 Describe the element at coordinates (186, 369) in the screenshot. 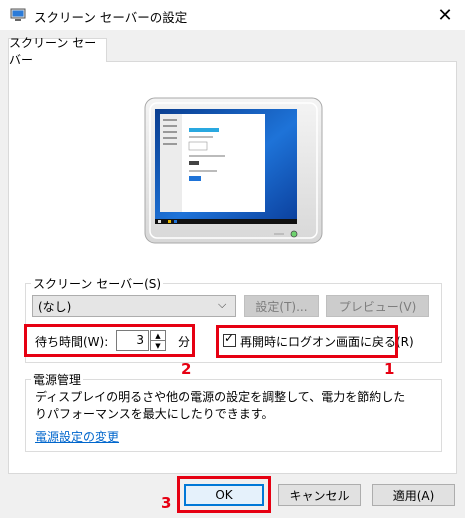

I see `annotation-number-2: 2` at that location.